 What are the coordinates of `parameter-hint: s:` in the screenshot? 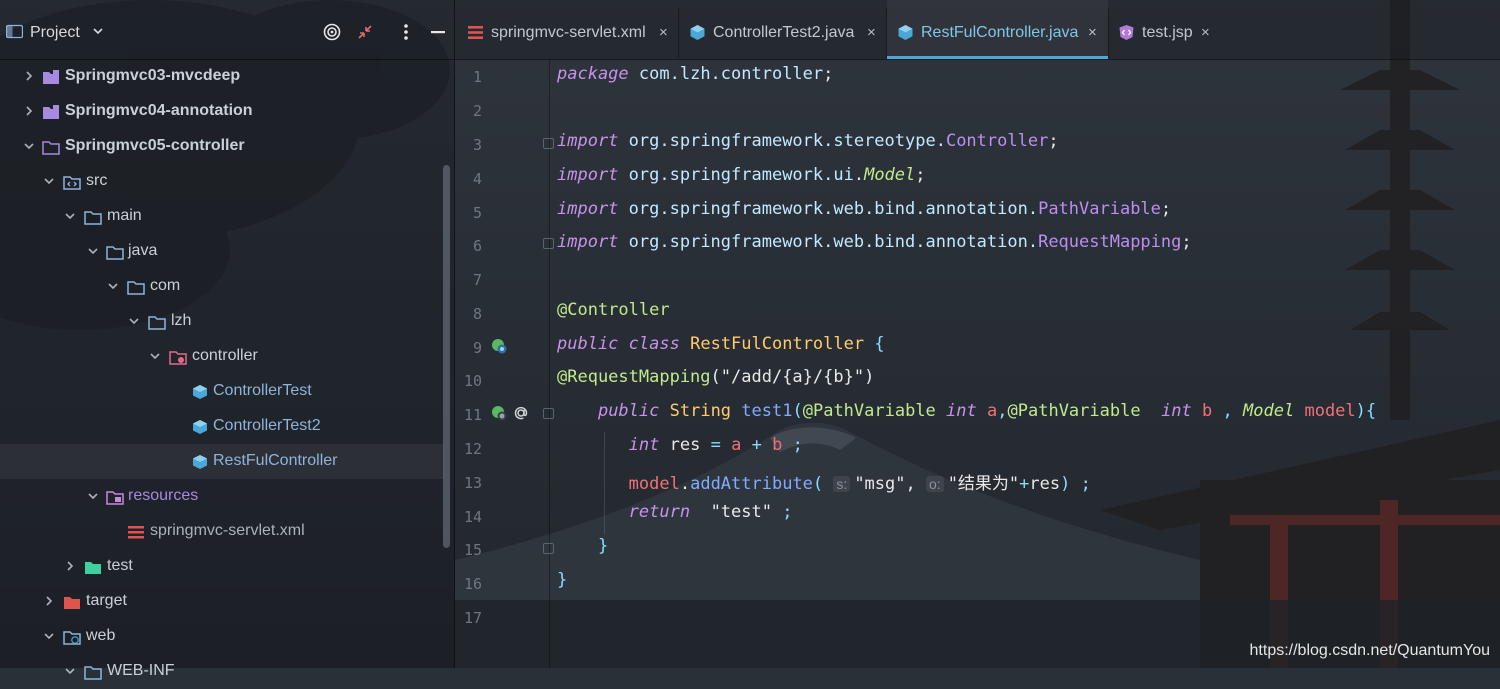 It's located at (842, 484).